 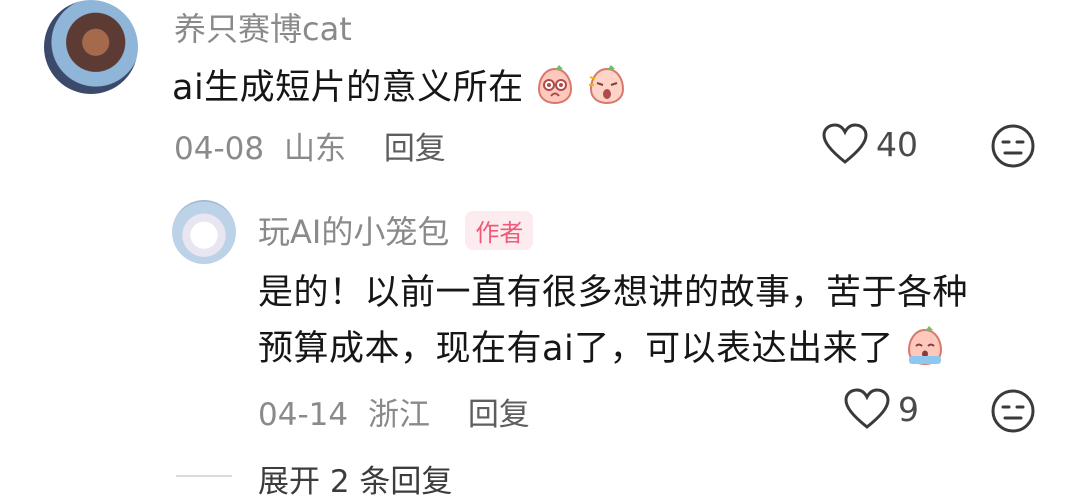 What do you see at coordinates (499, 415) in the screenshot?
I see `reply-reply-button: 回复` at bounding box center [499, 415].